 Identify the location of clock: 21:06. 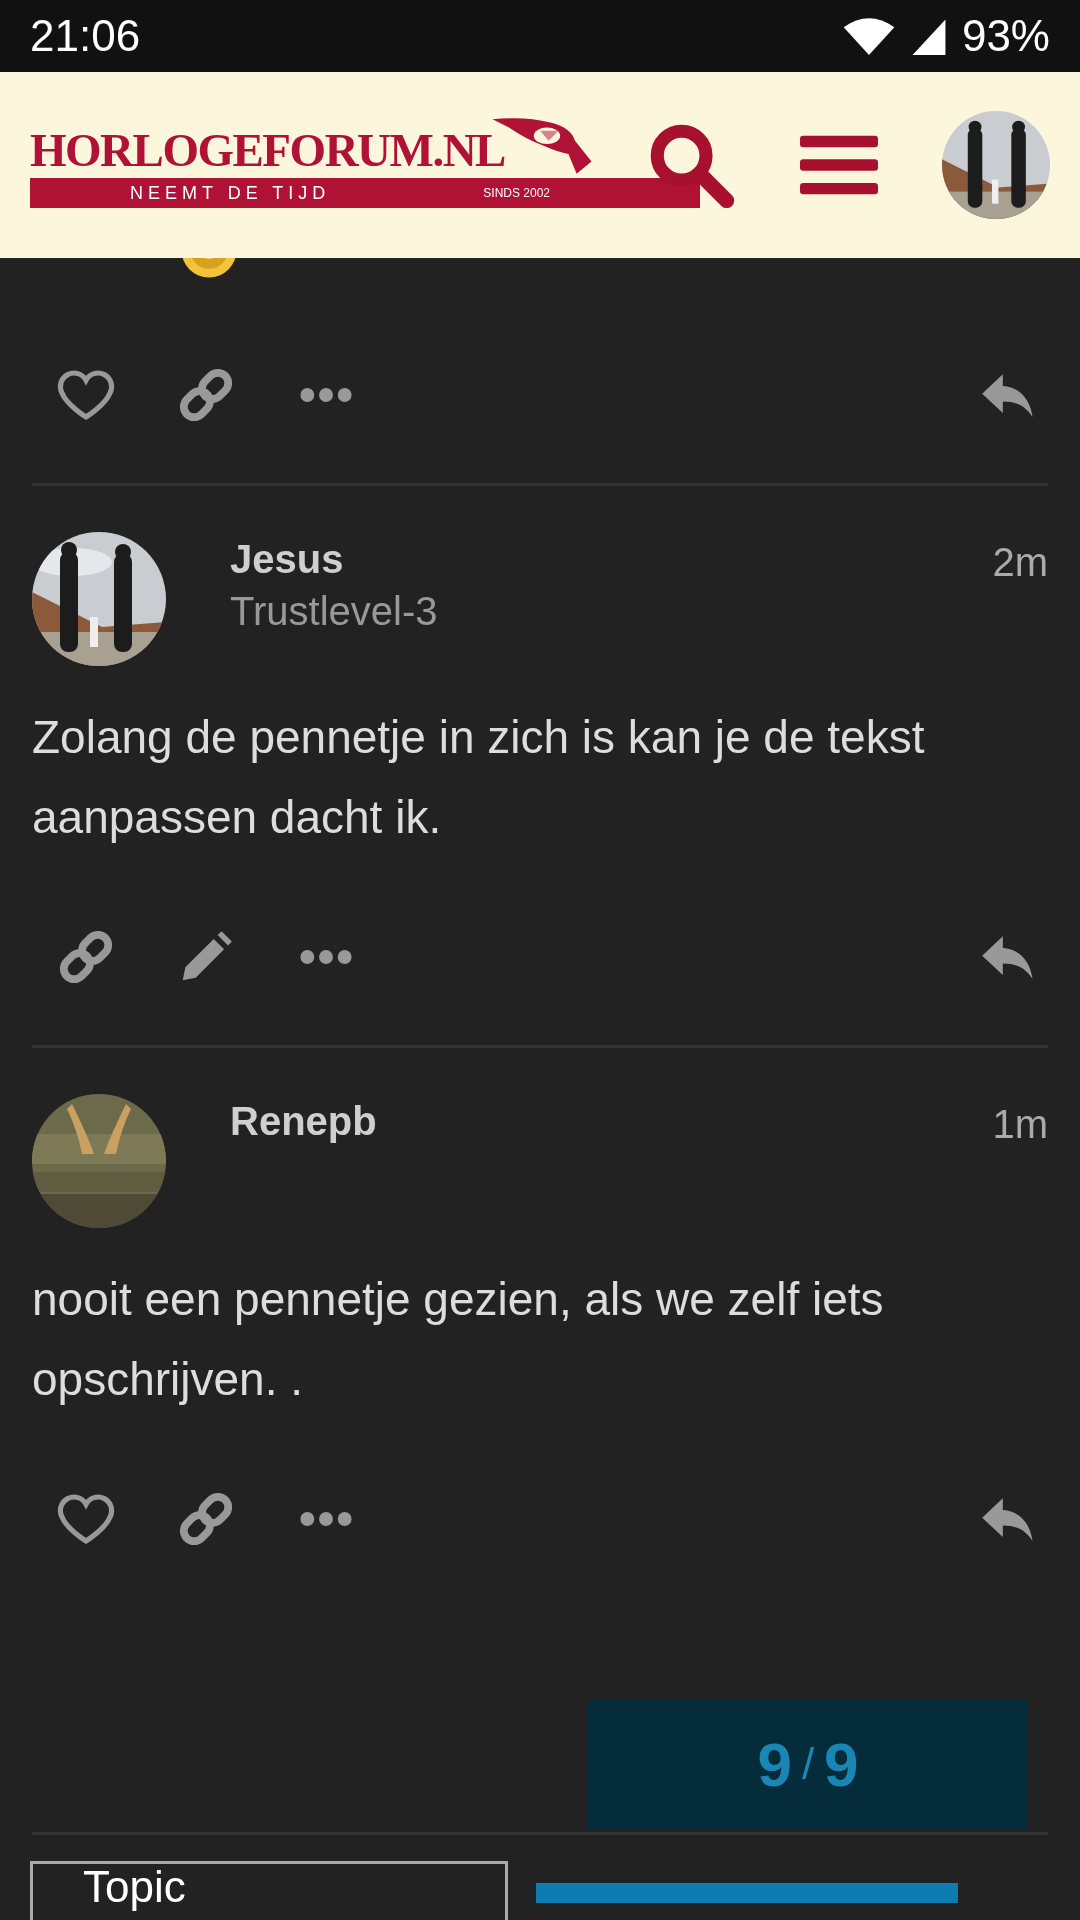
(85, 36).